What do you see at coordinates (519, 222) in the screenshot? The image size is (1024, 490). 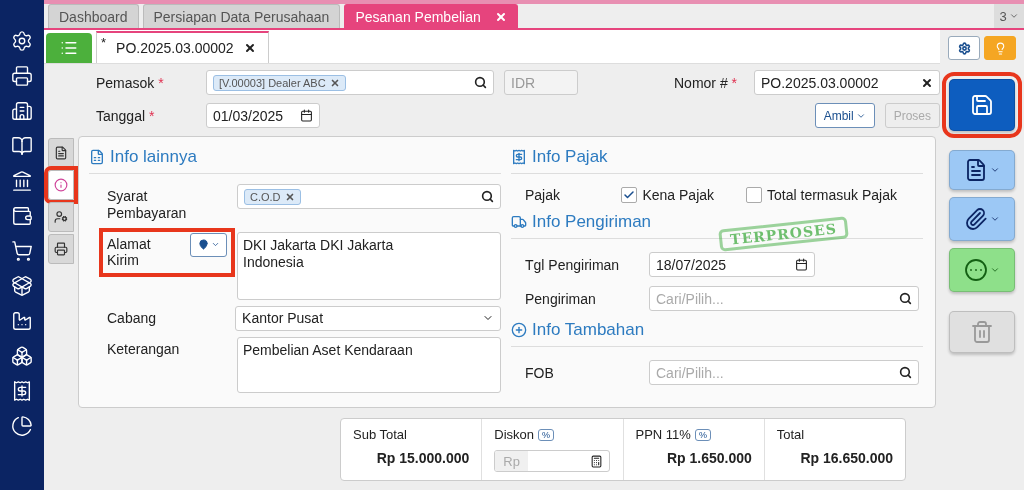 I see `truck-icon` at bounding box center [519, 222].